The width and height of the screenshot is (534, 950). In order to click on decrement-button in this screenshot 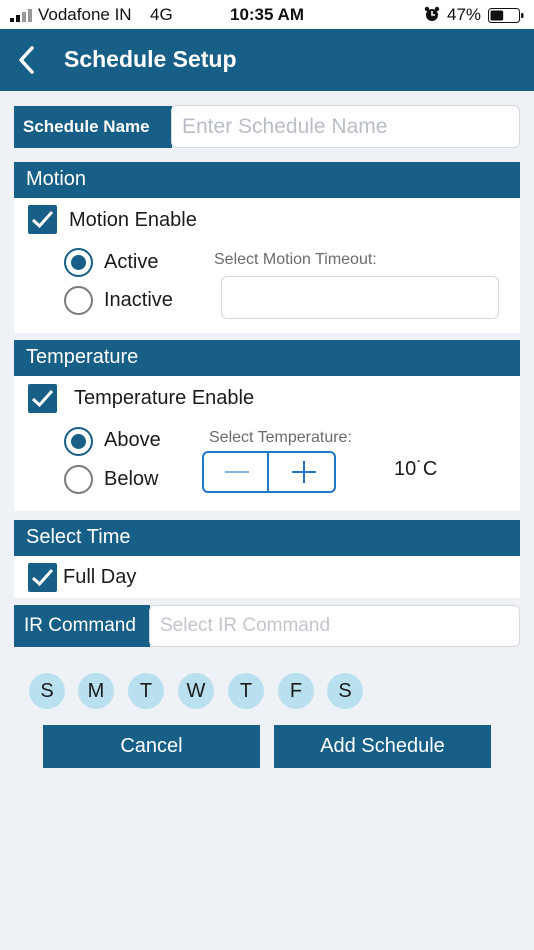, I will do `click(236, 472)`.